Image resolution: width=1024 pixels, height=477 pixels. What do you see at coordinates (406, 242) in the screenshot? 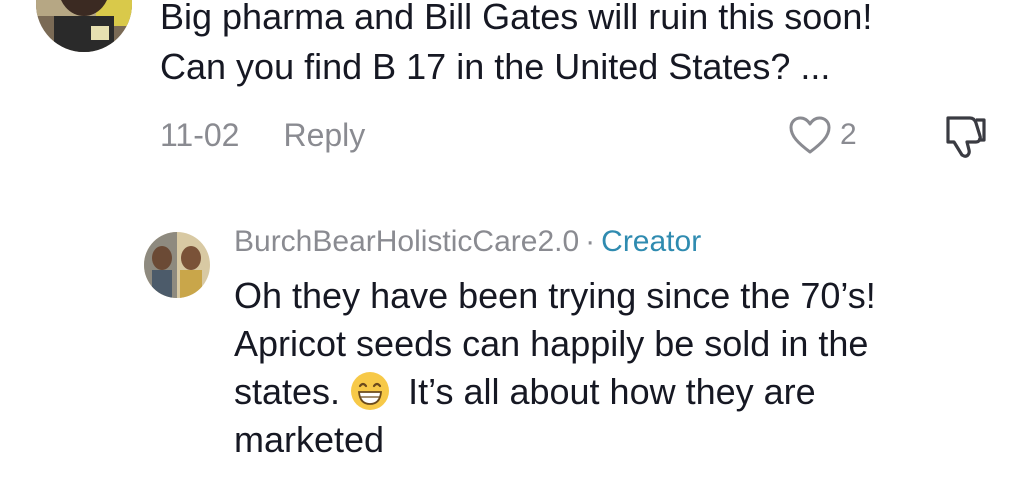
I see `reply-username: BurchBearHolisticCare2.0` at bounding box center [406, 242].